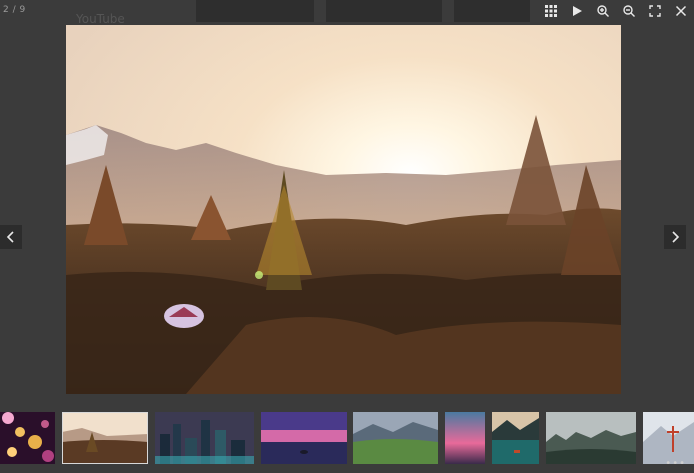 The image size is (694, 473). I want to click on foggy-forest-thumbnail, so click(591, 438).